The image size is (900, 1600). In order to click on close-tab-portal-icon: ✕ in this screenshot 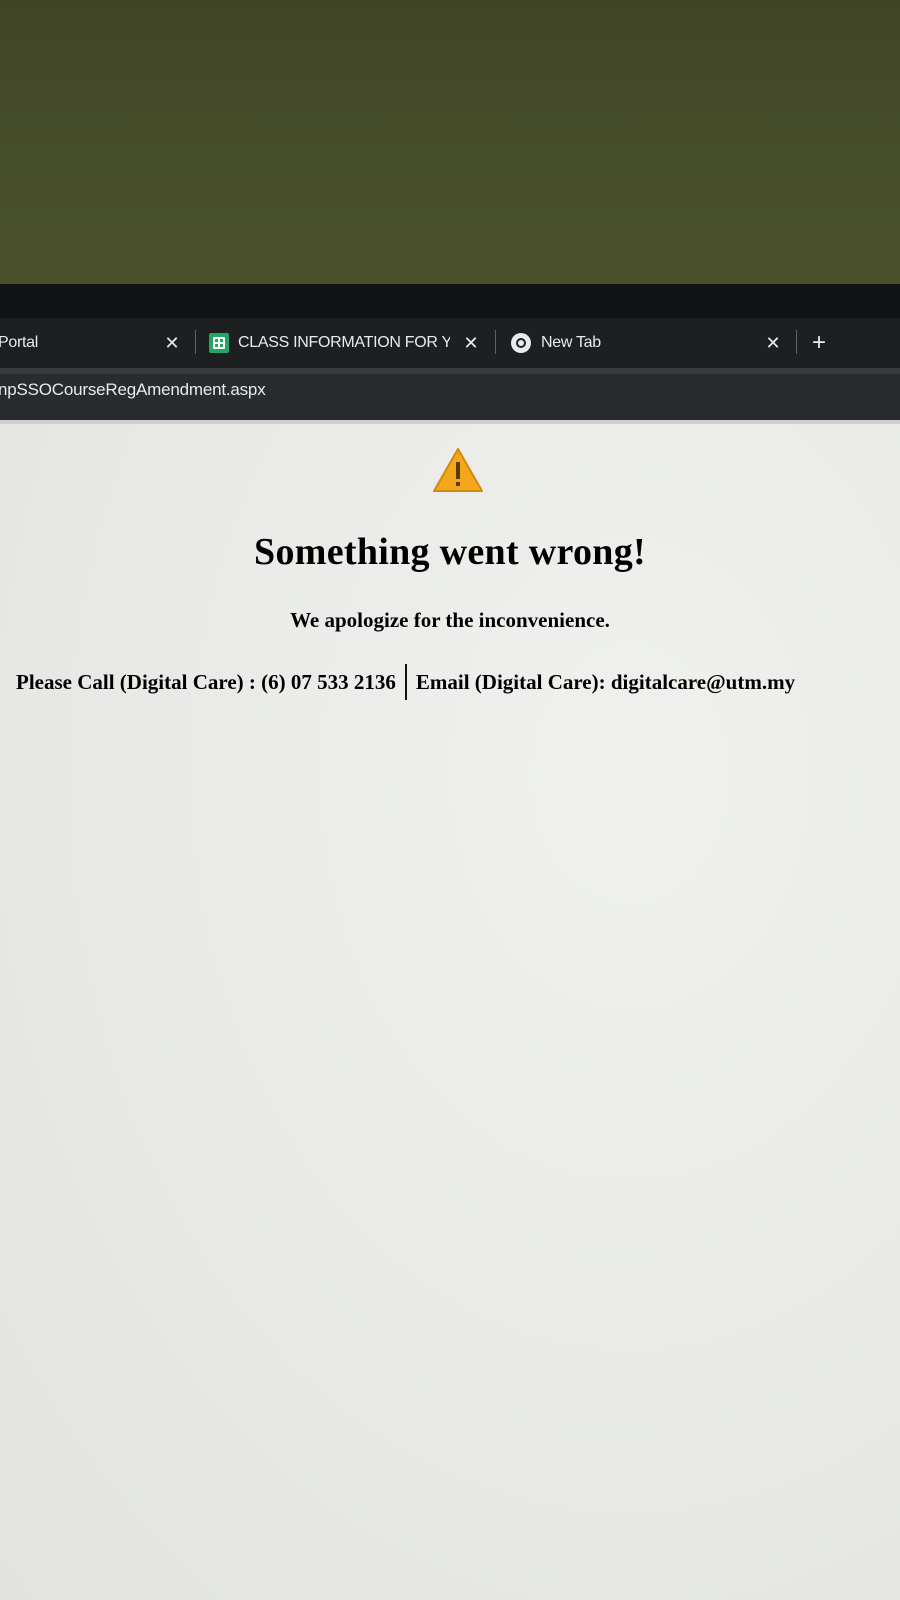, I will do `click(172, 343)`.